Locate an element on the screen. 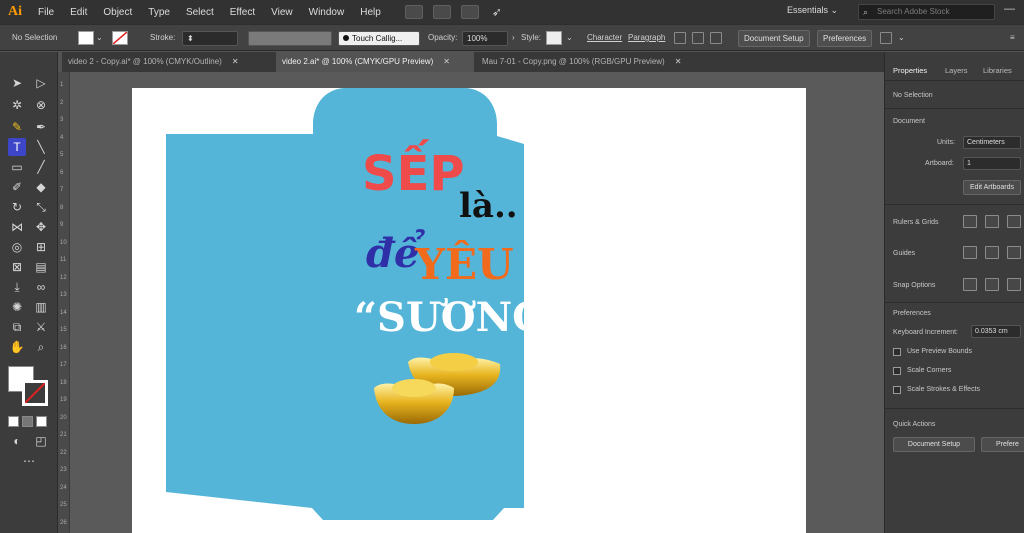  align-left-icon is located at coordinates (680, 38).